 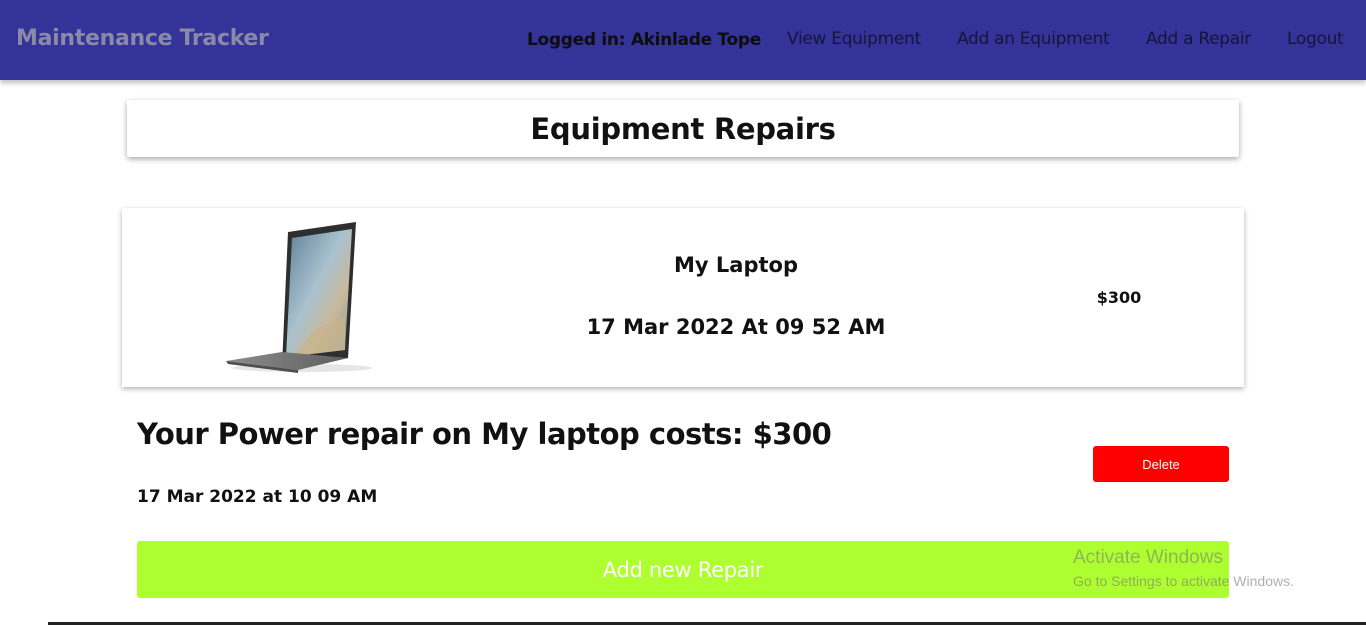 I want to click on page-title-card: Equipment Repairs, so click(x=683, y=128).